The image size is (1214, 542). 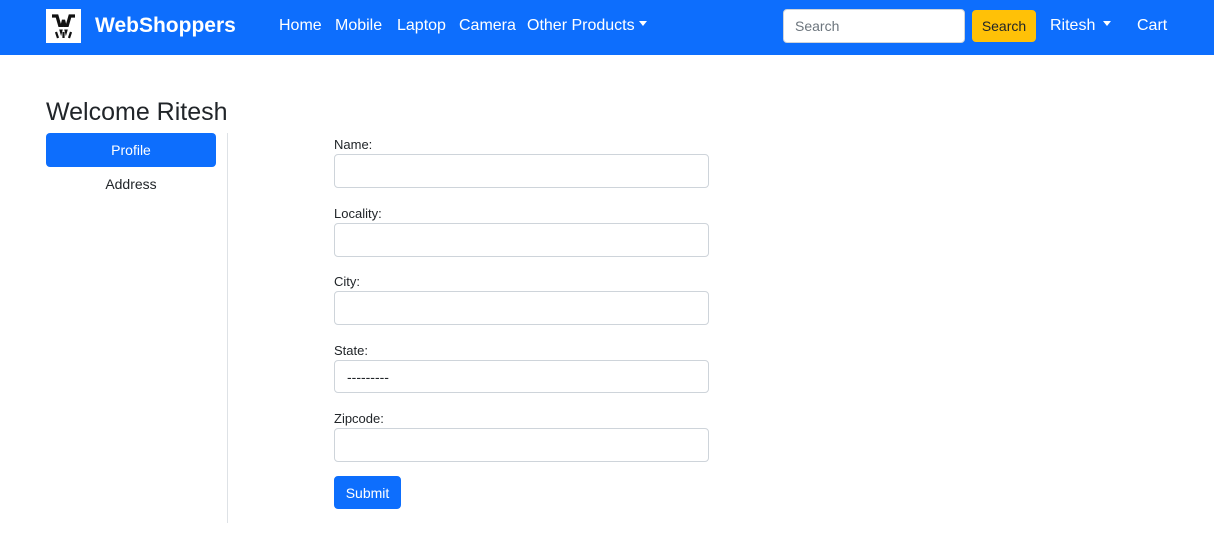 What do you see at coordinates (227, 328) in the screenshot?
I see `vertical-divider` at bounding box center [227, 328].